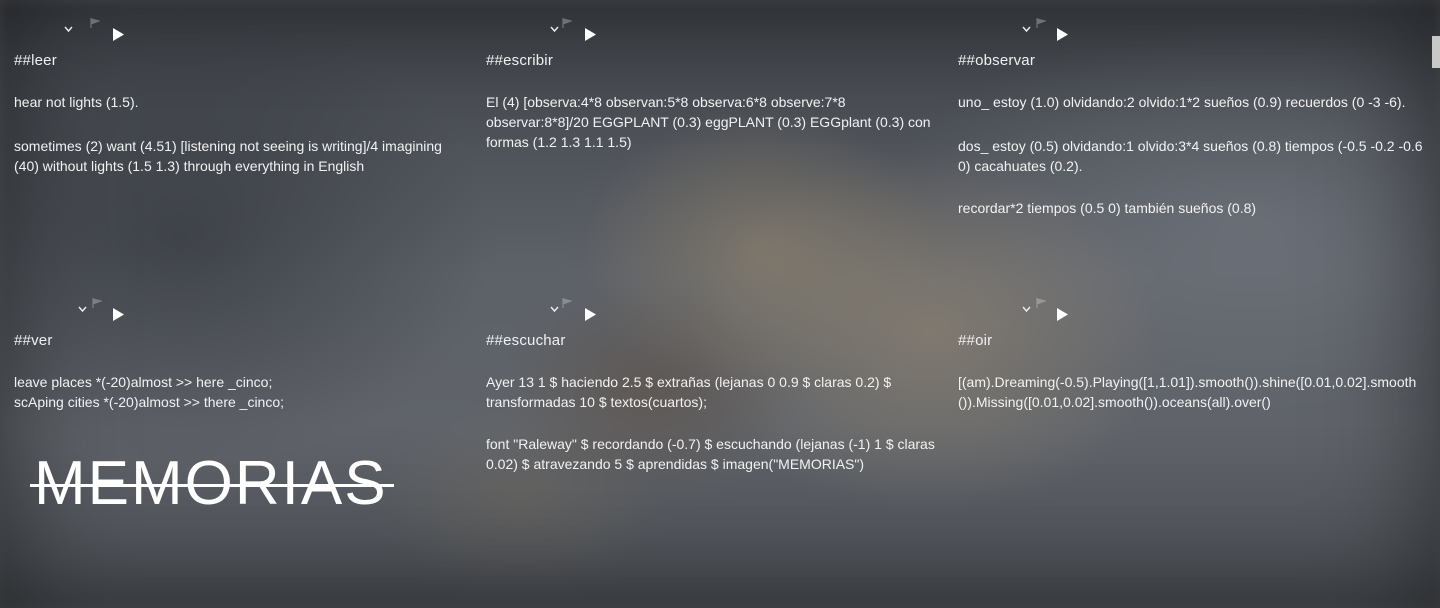 This screenshot has height=608, width=1440. What do you see at coordinates (997, 60) in the screenshot?
I see `panel-title: ##observar` at bounding box center [997, 60].